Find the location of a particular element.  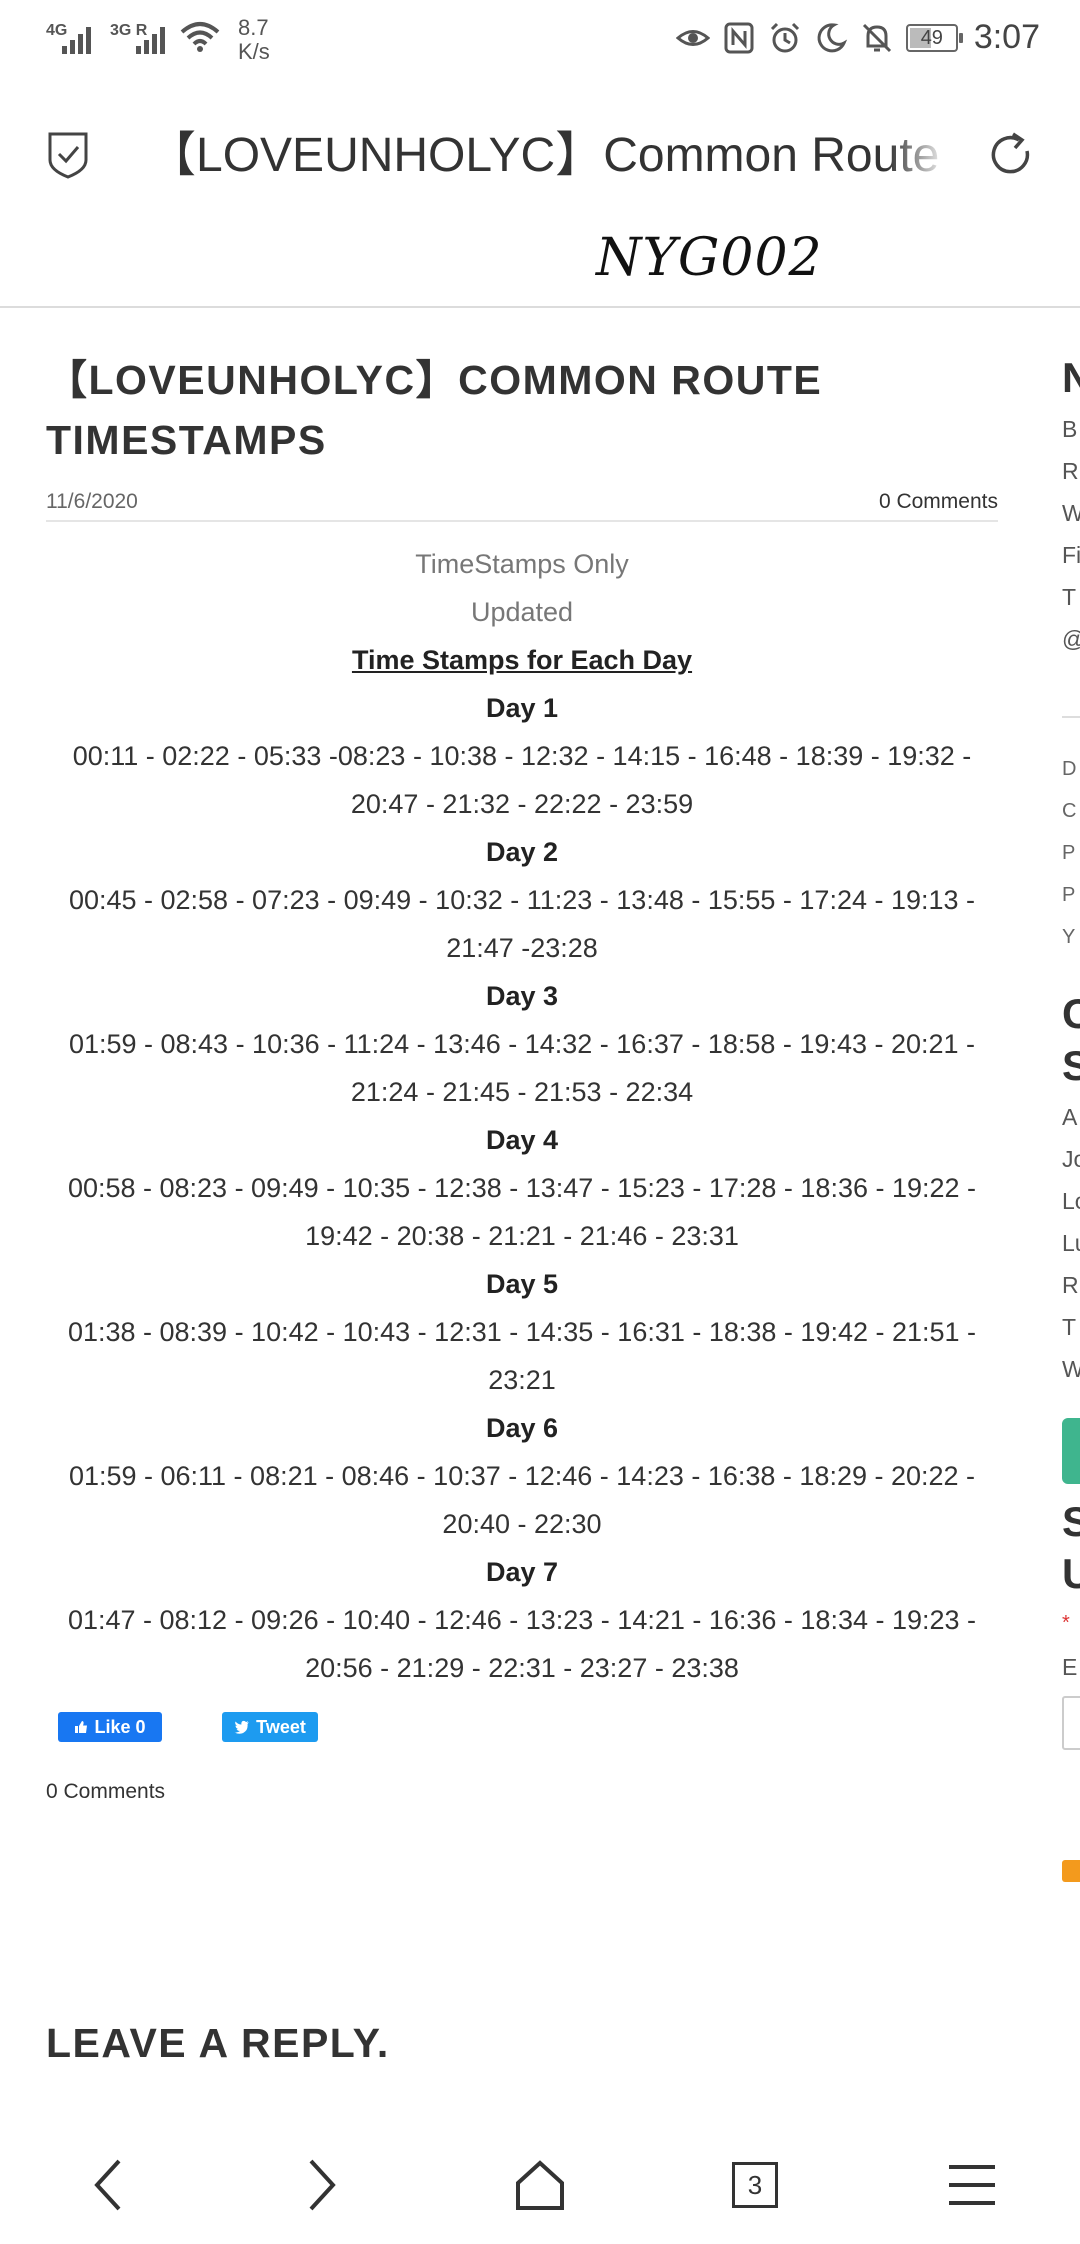

email-field is located at coordinates (1071, 1723).